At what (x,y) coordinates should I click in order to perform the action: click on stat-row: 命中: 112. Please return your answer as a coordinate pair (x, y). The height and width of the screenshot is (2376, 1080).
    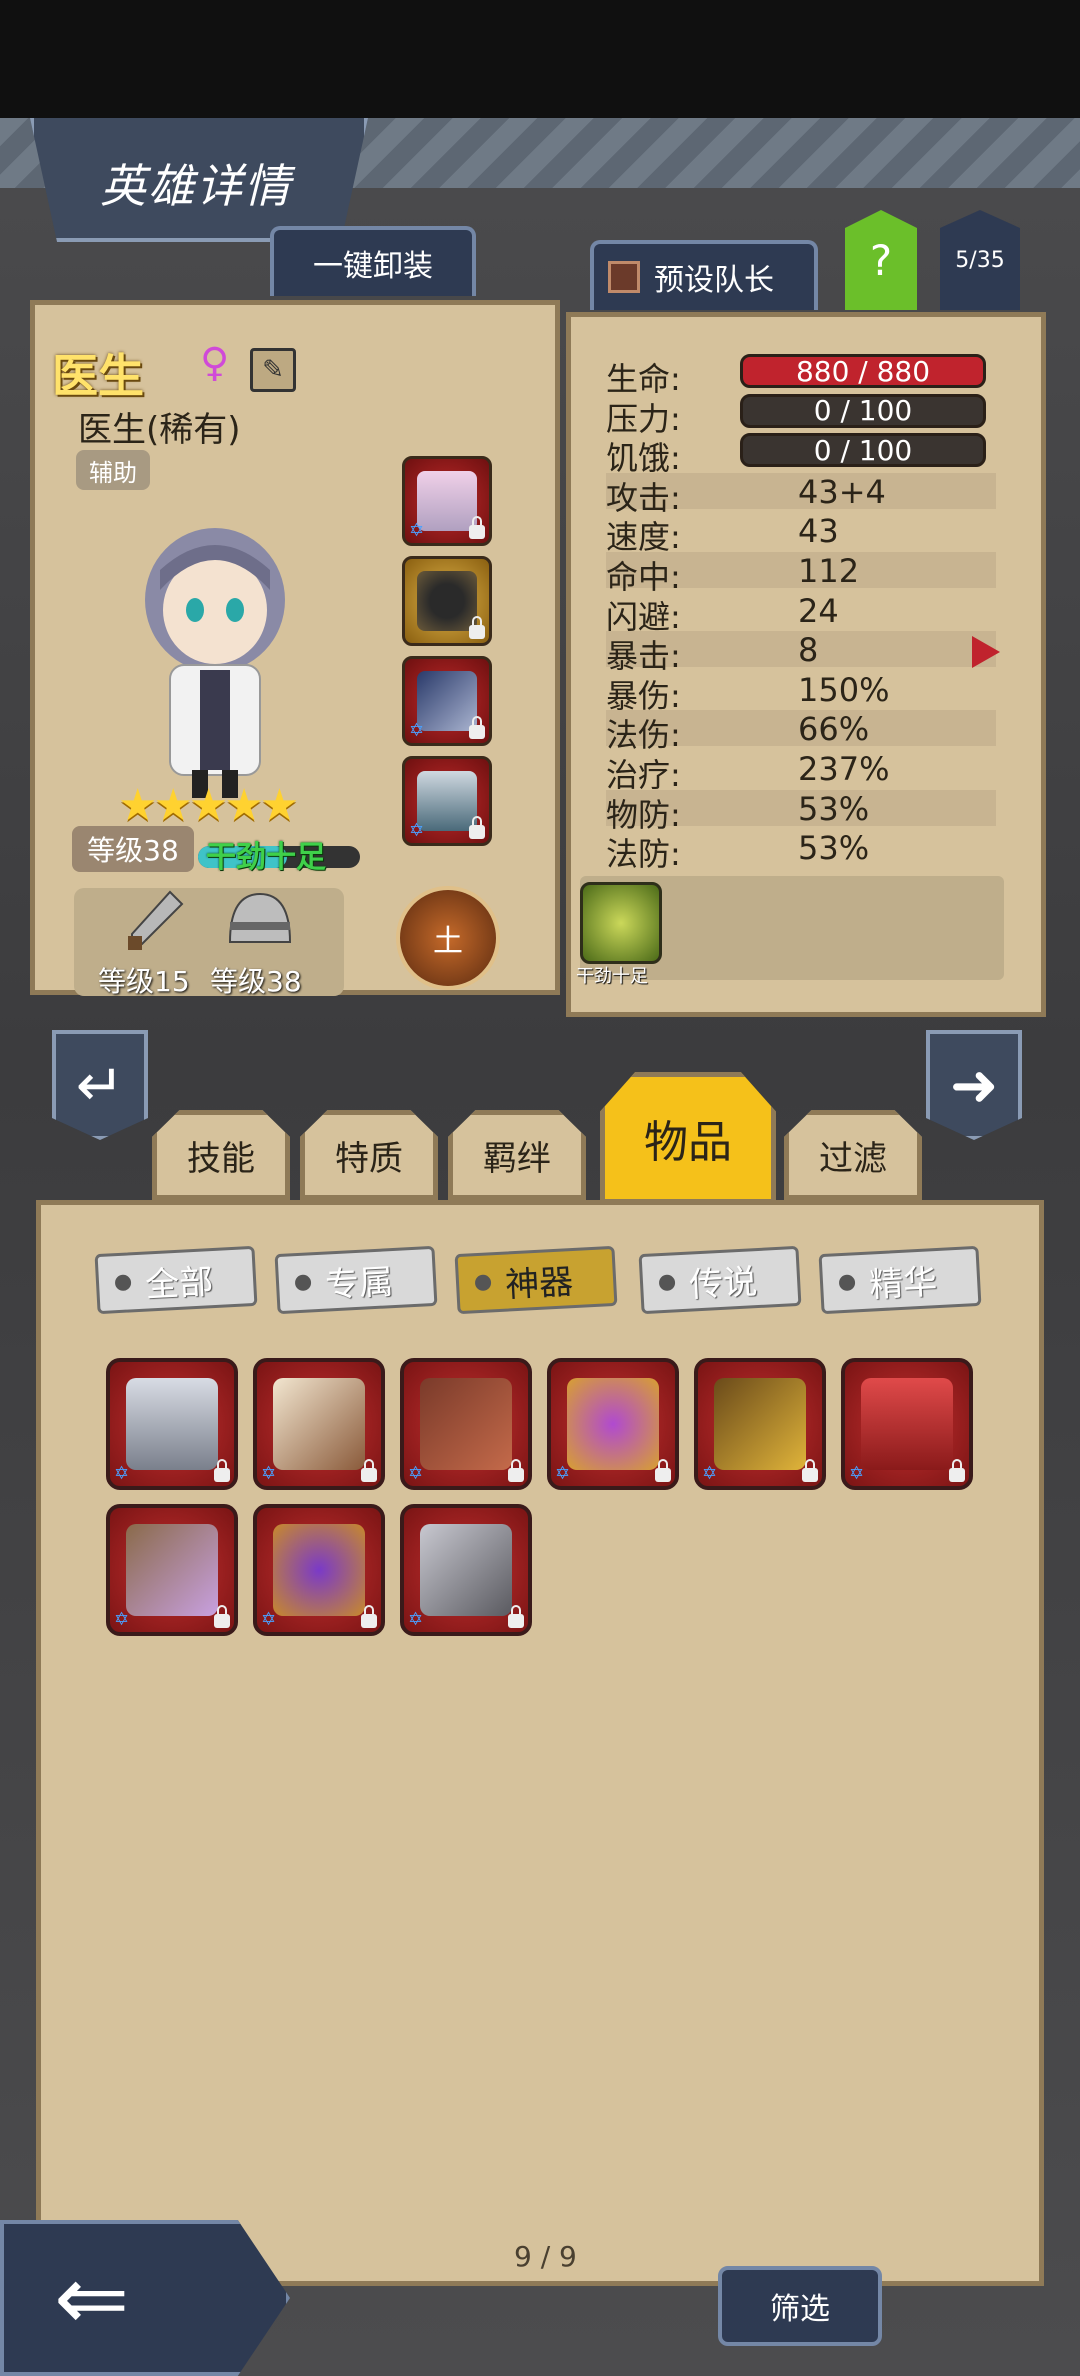
    Looking at the image, I should click on (801, 574).